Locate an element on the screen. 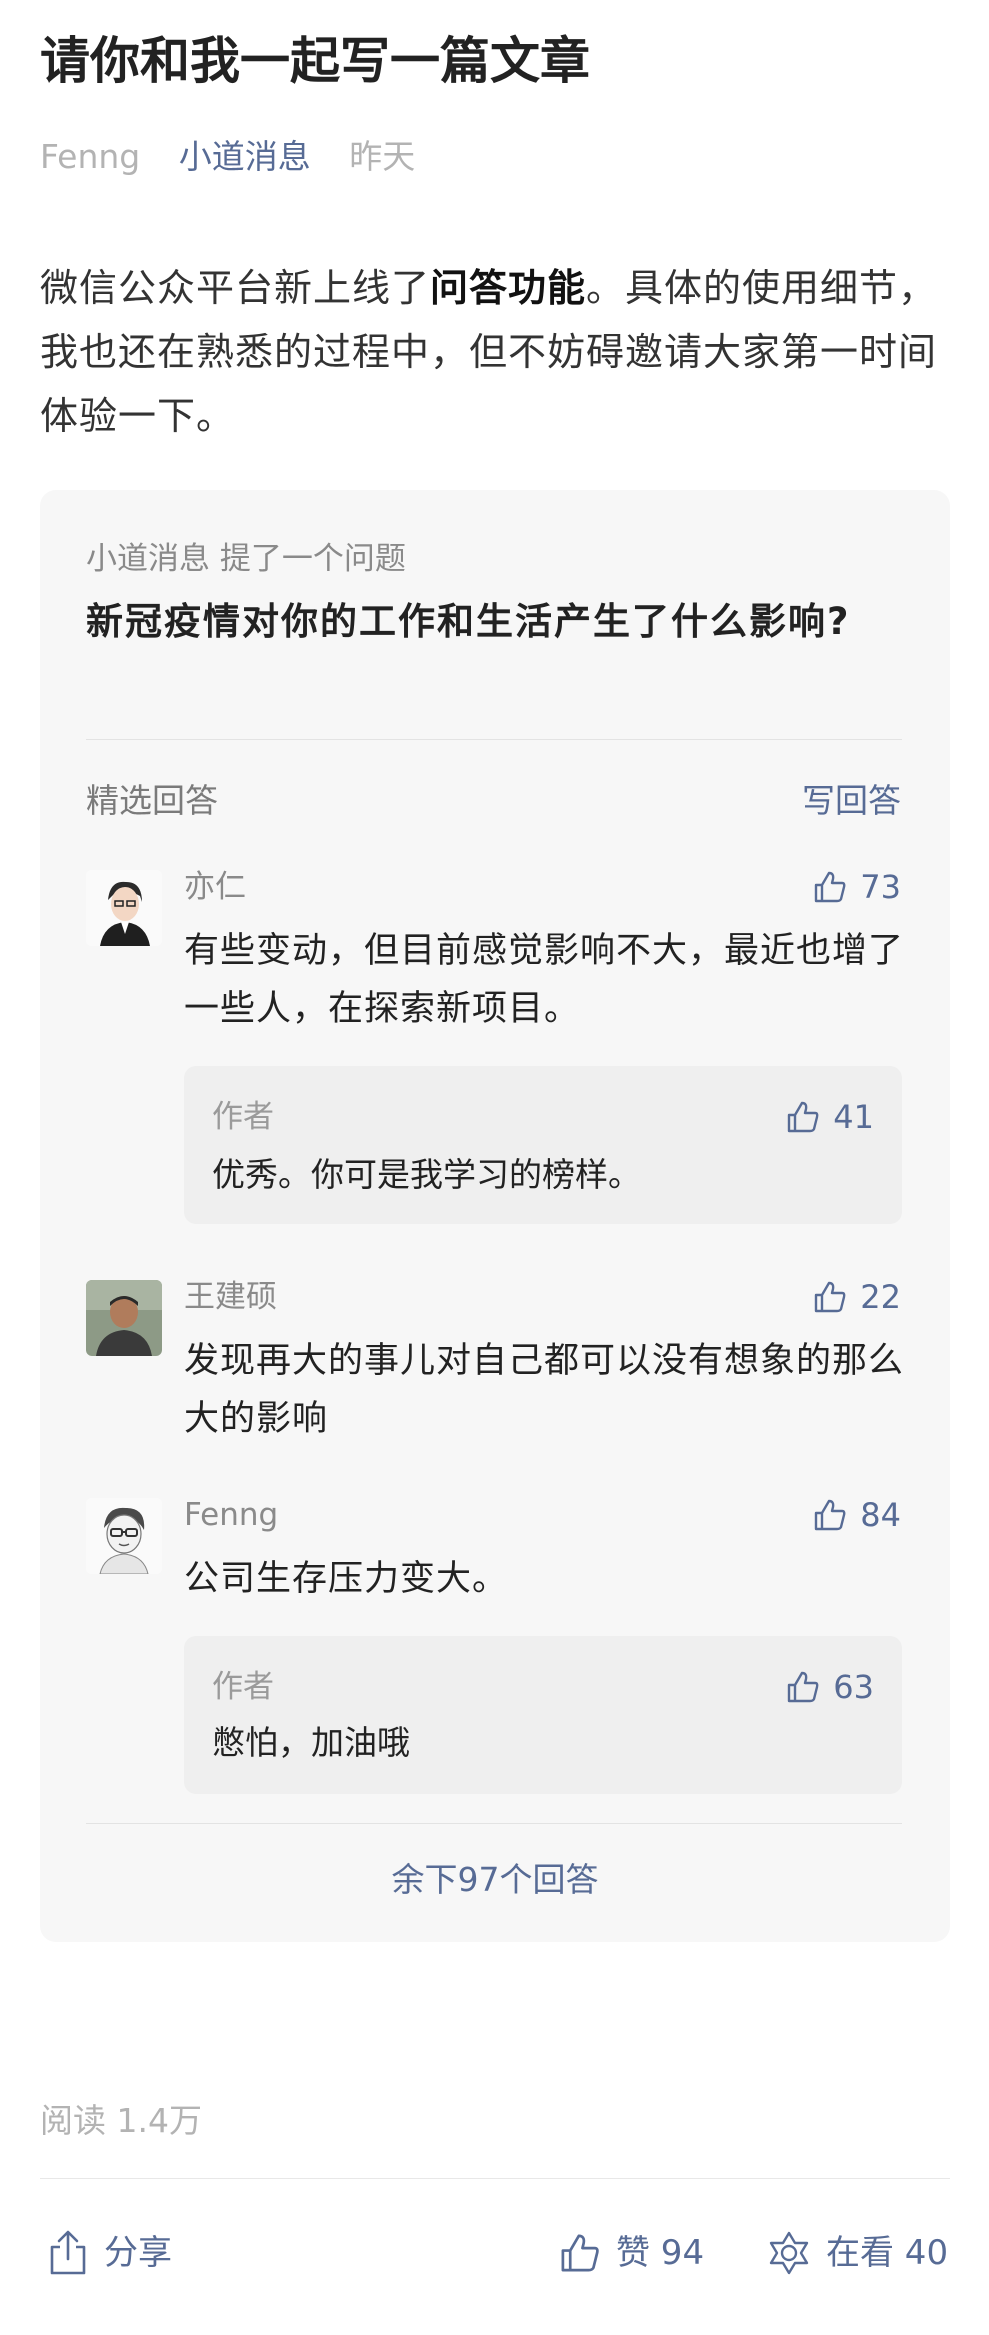 The height and width of the screenshot is (2335, 989). wow-flower-icon is located at coordinates (789, 2253).